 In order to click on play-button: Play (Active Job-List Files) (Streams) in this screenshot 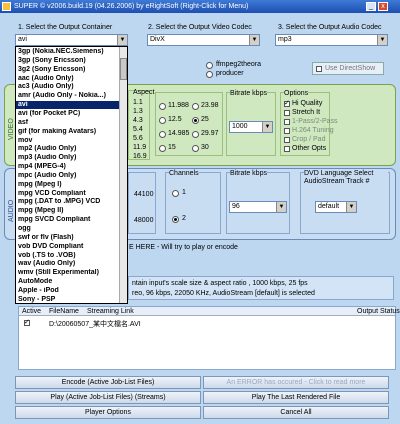, I will do `click(108, 397)`.